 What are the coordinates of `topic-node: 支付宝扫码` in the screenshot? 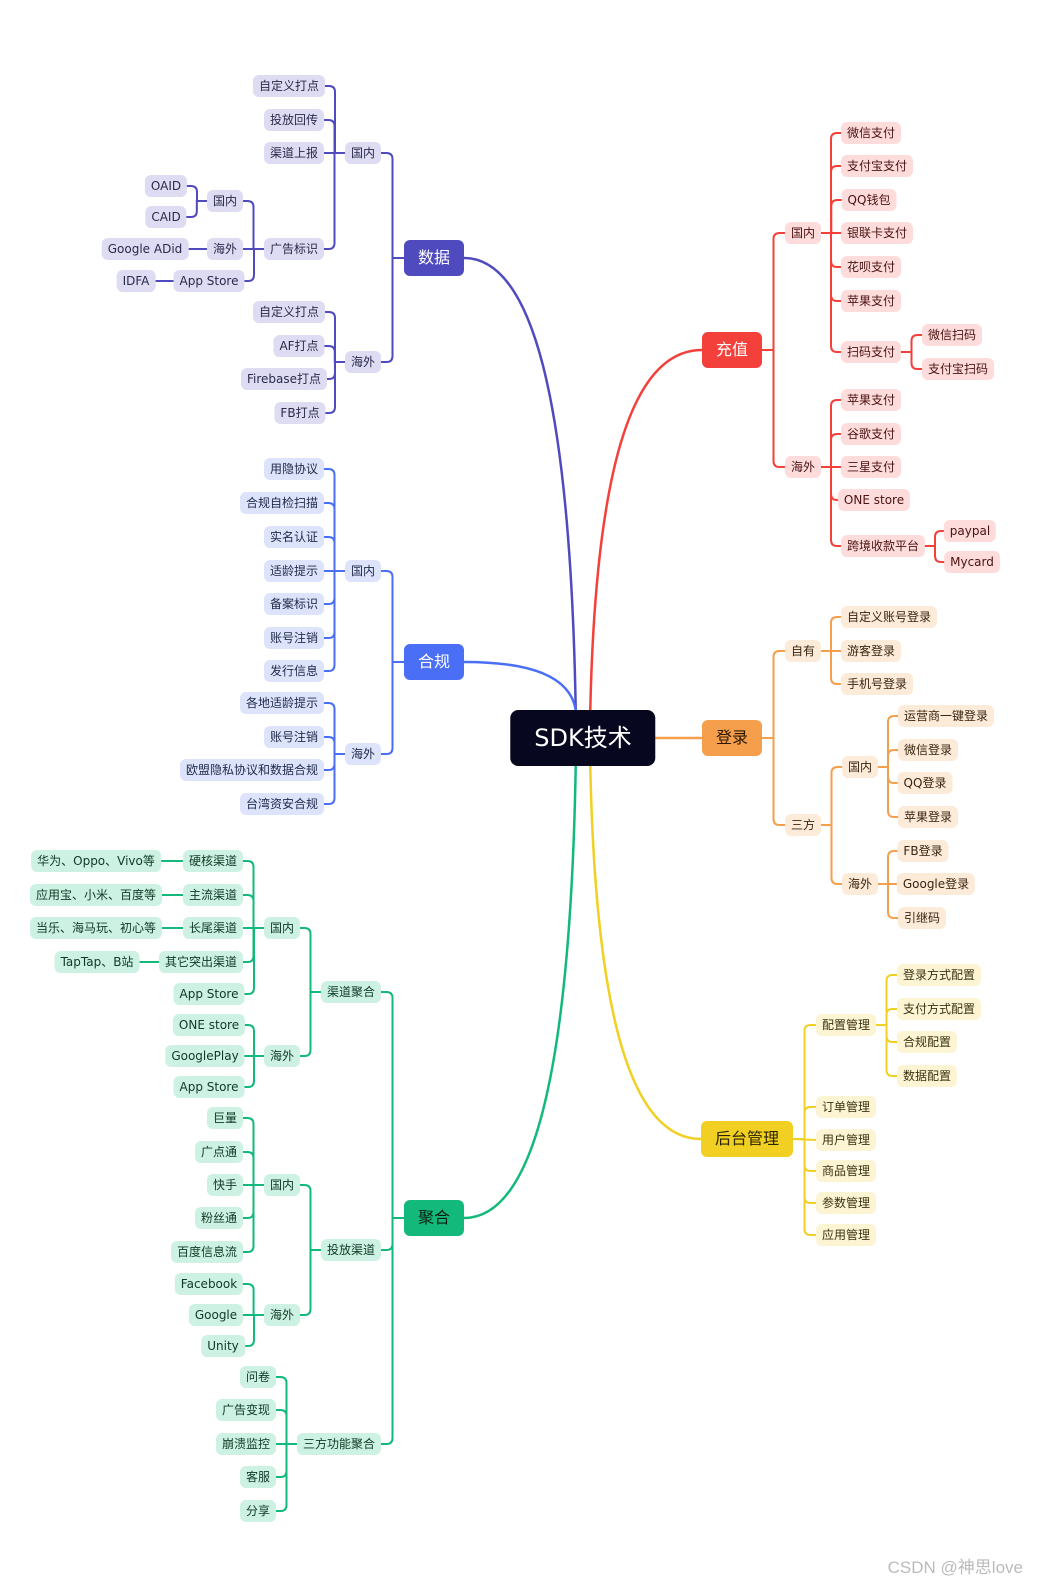 It's located at (958, 369).